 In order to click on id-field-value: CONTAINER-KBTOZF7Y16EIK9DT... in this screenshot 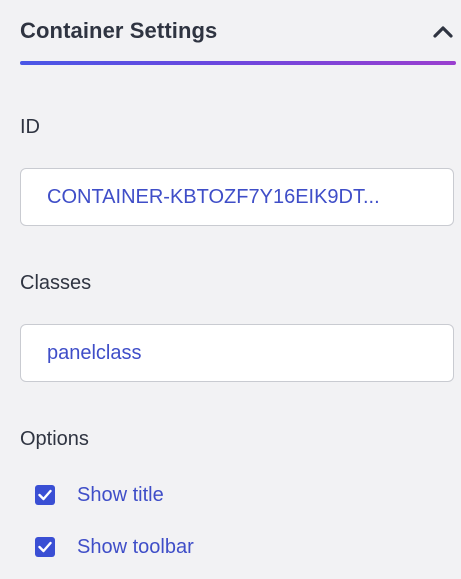, I will do `click(213, 196)`.